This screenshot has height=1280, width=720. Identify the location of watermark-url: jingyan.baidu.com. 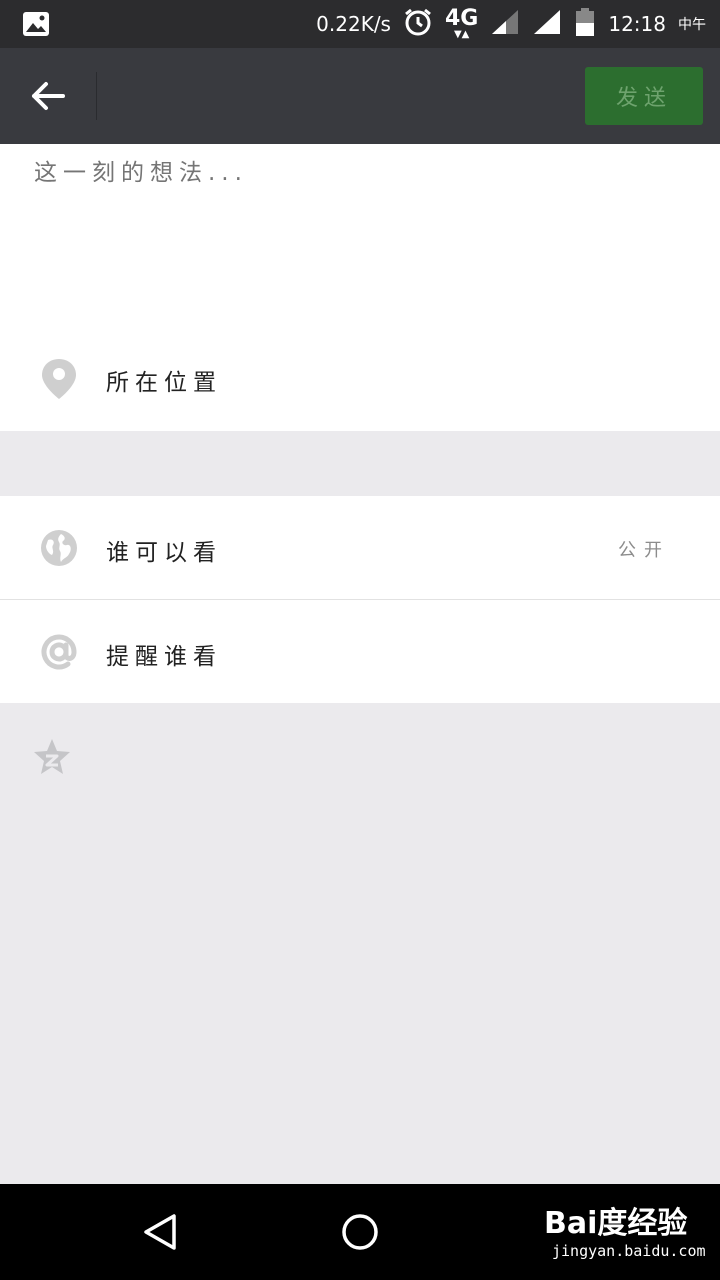
(629, 1251).